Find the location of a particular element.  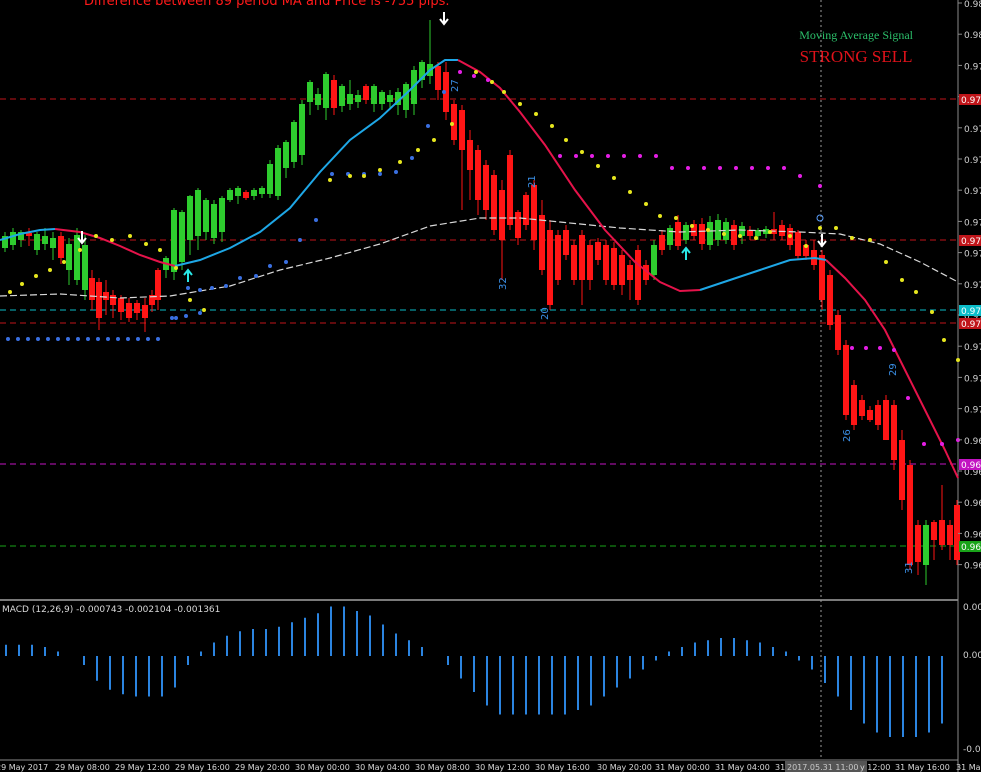

price-tick-label: 0.98 is located at coordinates (972, 5).